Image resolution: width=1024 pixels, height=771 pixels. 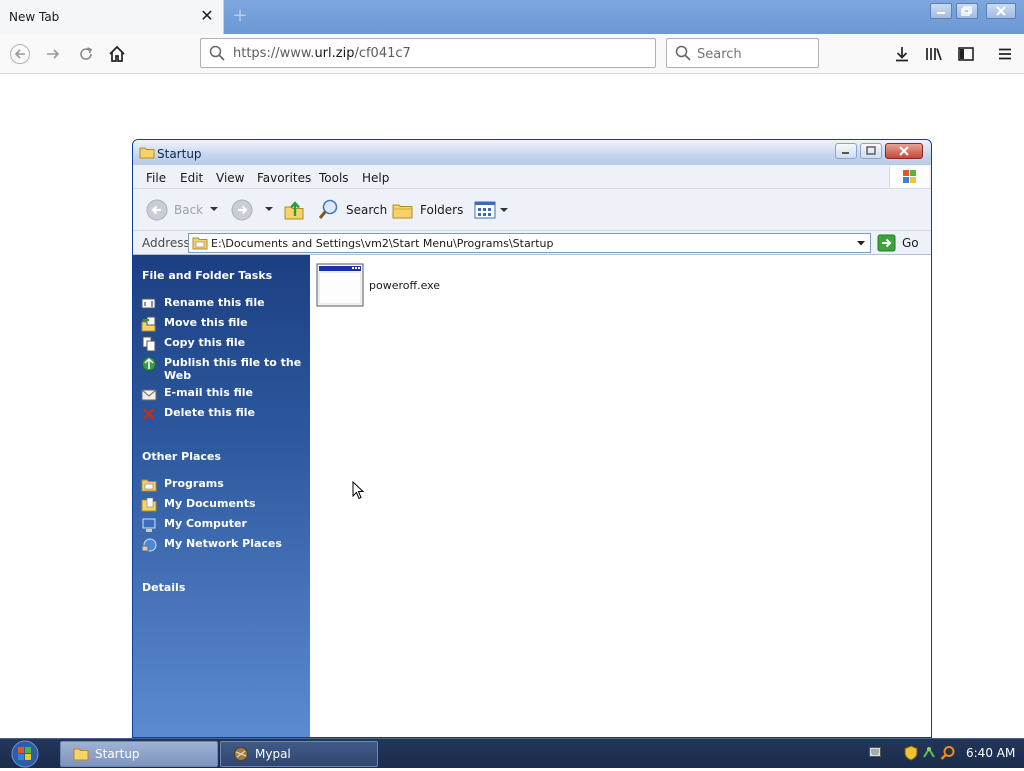 I want to click on publish-file-link: Publish this file to the Web, so click(x=223, y=369).